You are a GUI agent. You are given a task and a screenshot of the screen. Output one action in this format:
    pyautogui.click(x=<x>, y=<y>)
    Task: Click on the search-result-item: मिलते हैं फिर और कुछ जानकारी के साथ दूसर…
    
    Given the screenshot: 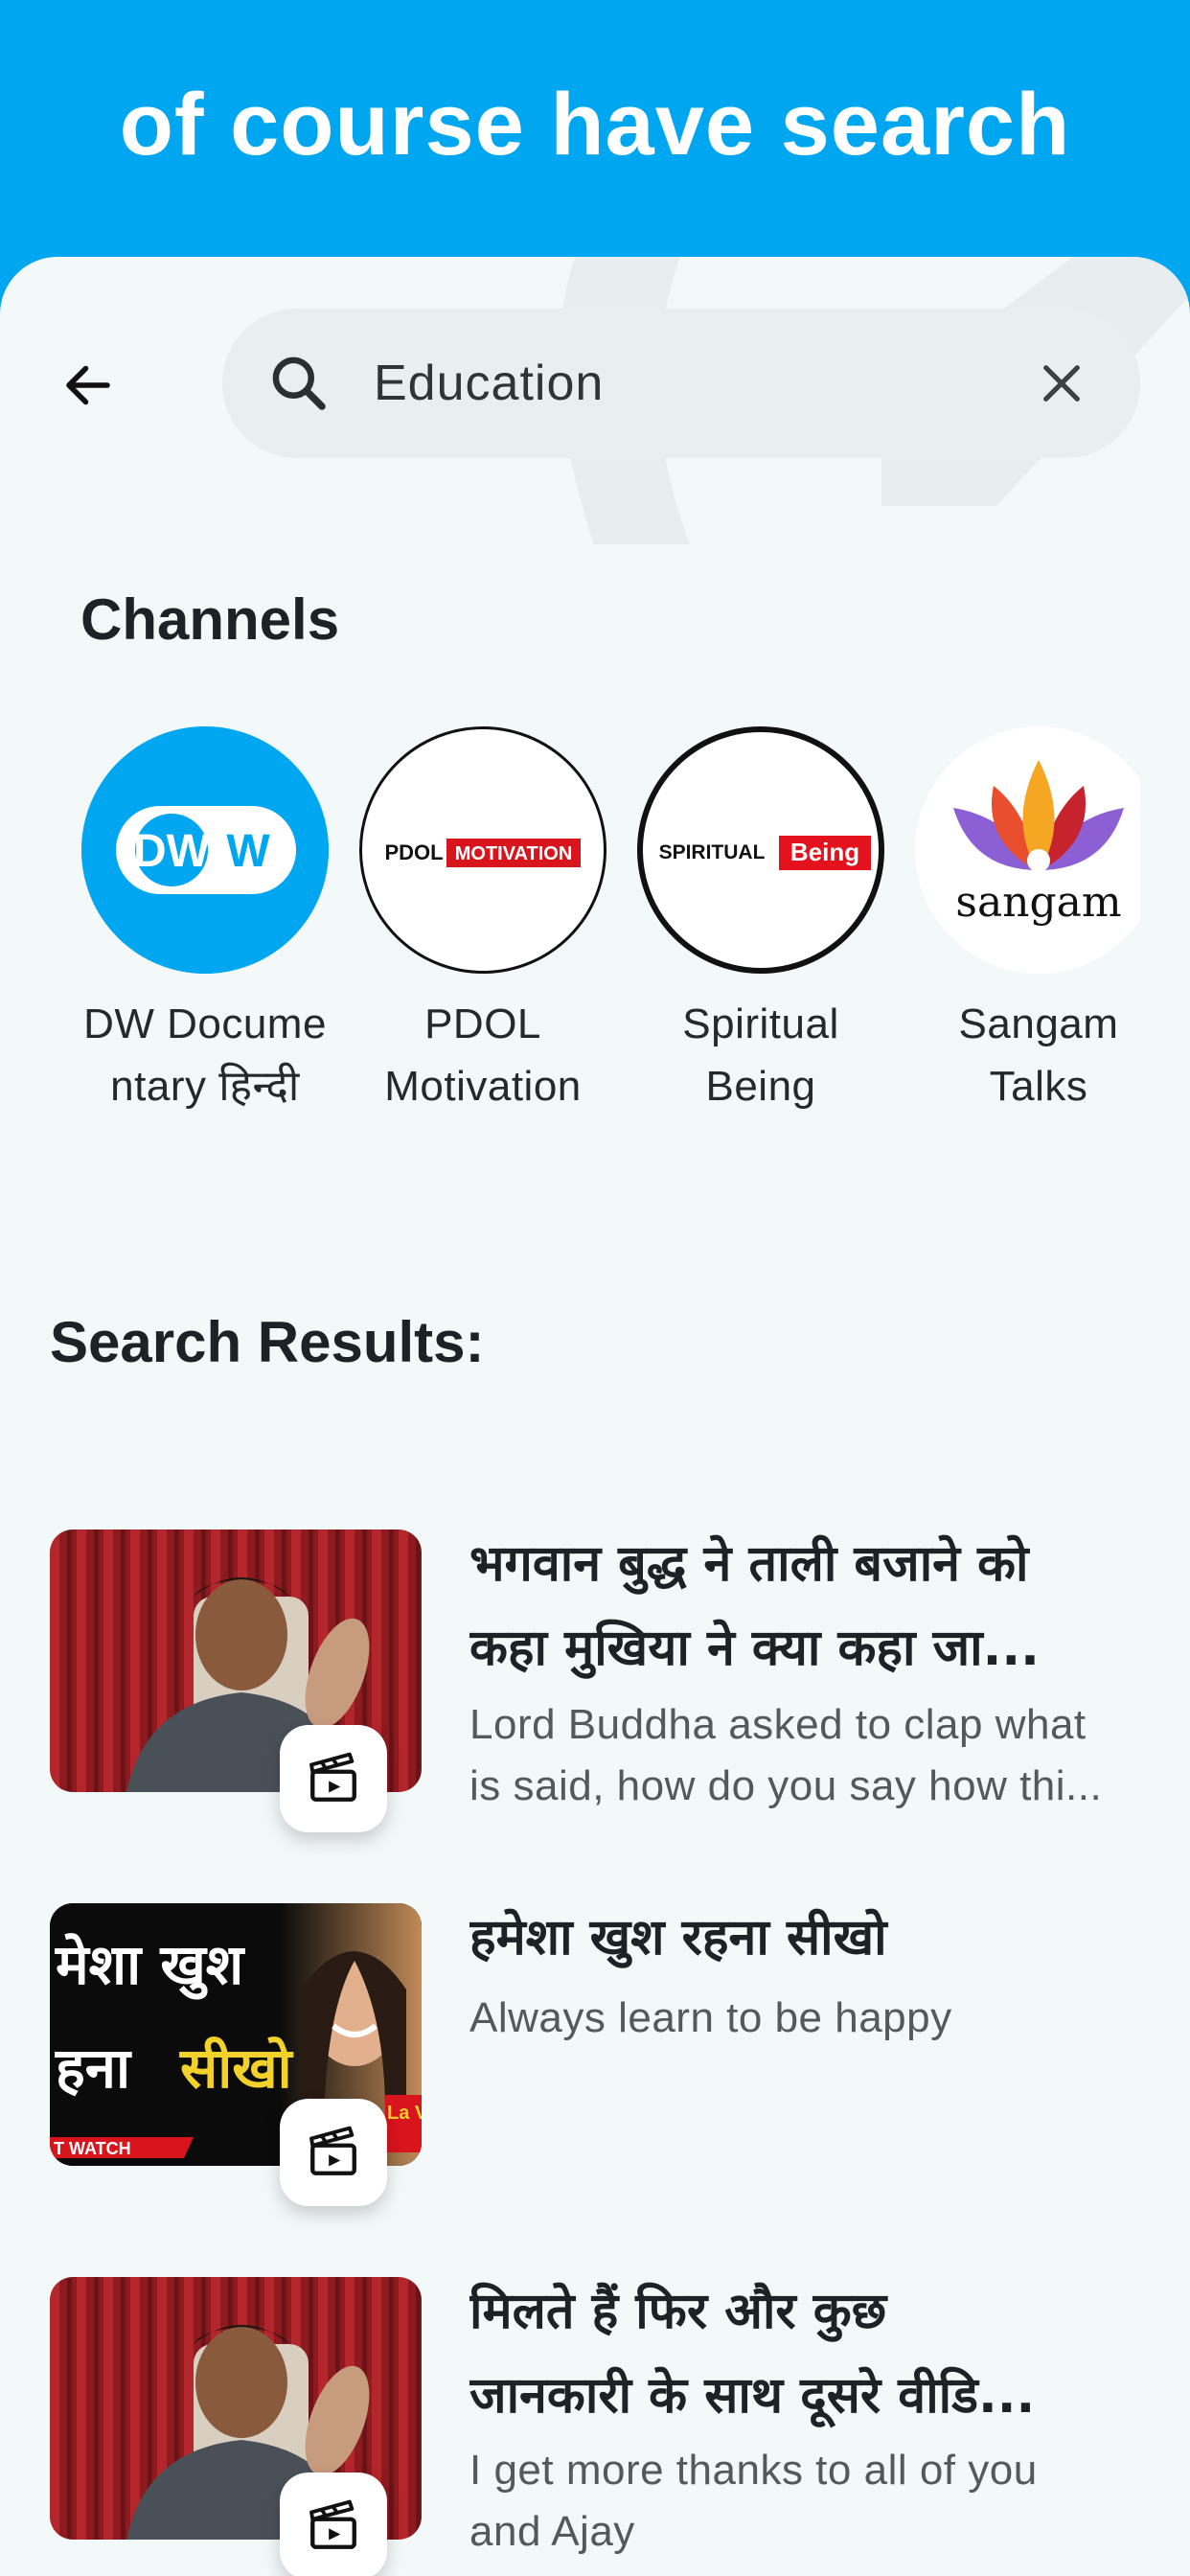 What is the action you would take?
    pyautogui.click(x=596, y=2426)
    